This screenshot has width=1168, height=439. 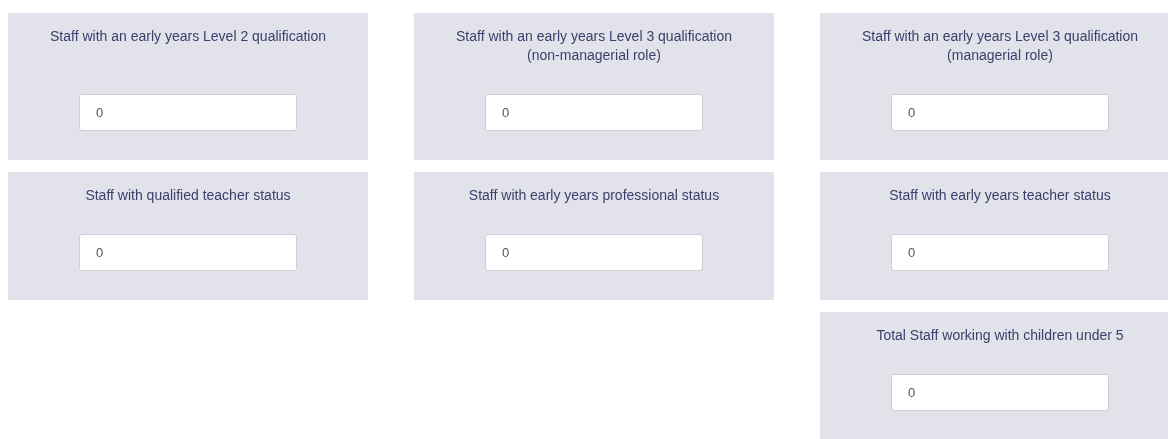 I want to click on field-label: Staff with an early years Level 3 qualification (non-managerial role), so click(x=594, y=46).